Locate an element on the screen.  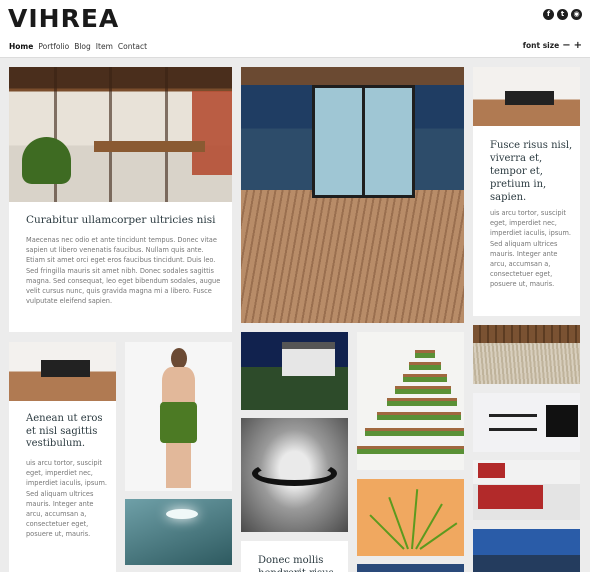
post-image-dining-room is located at coordinates (526, 96).